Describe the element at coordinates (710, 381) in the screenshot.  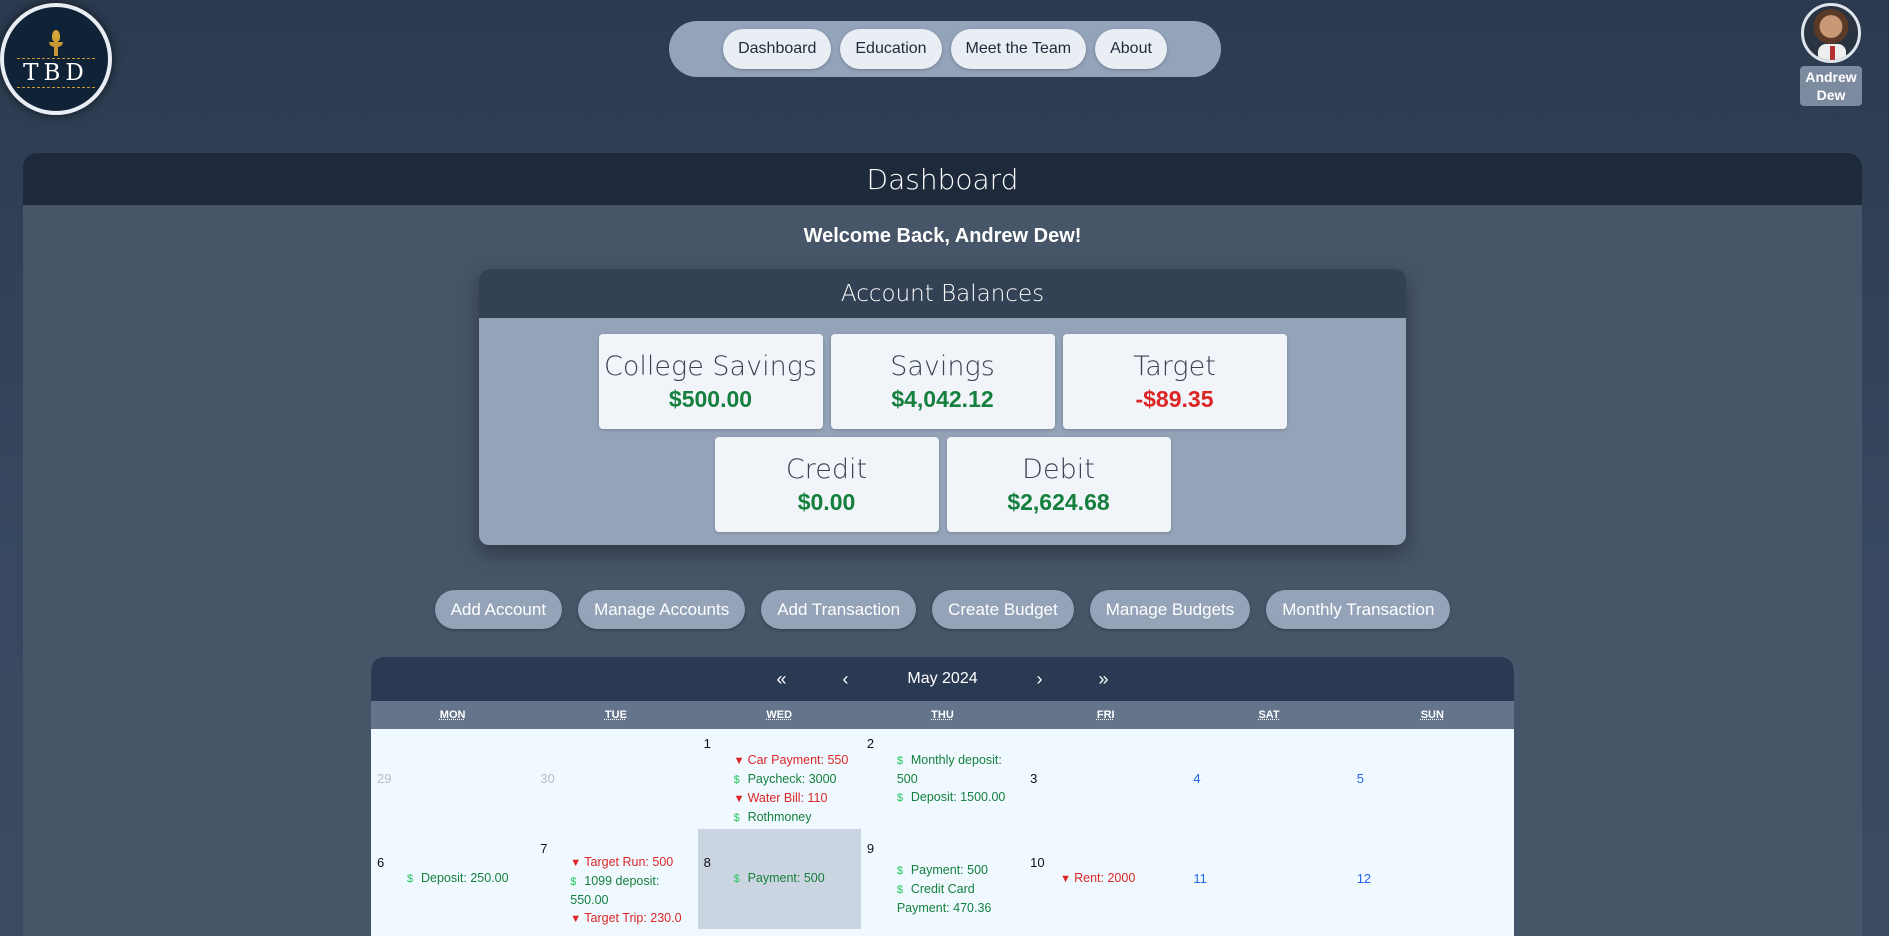
I see `balance-card-college-savings: College Savings $500.00` at that location.